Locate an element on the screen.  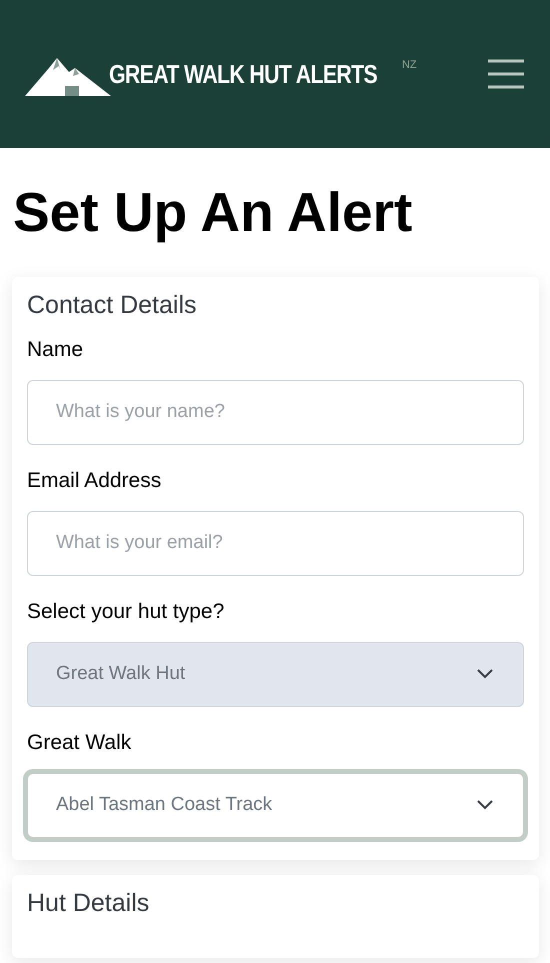
field-label: Name is located at coordinates (55, 350).